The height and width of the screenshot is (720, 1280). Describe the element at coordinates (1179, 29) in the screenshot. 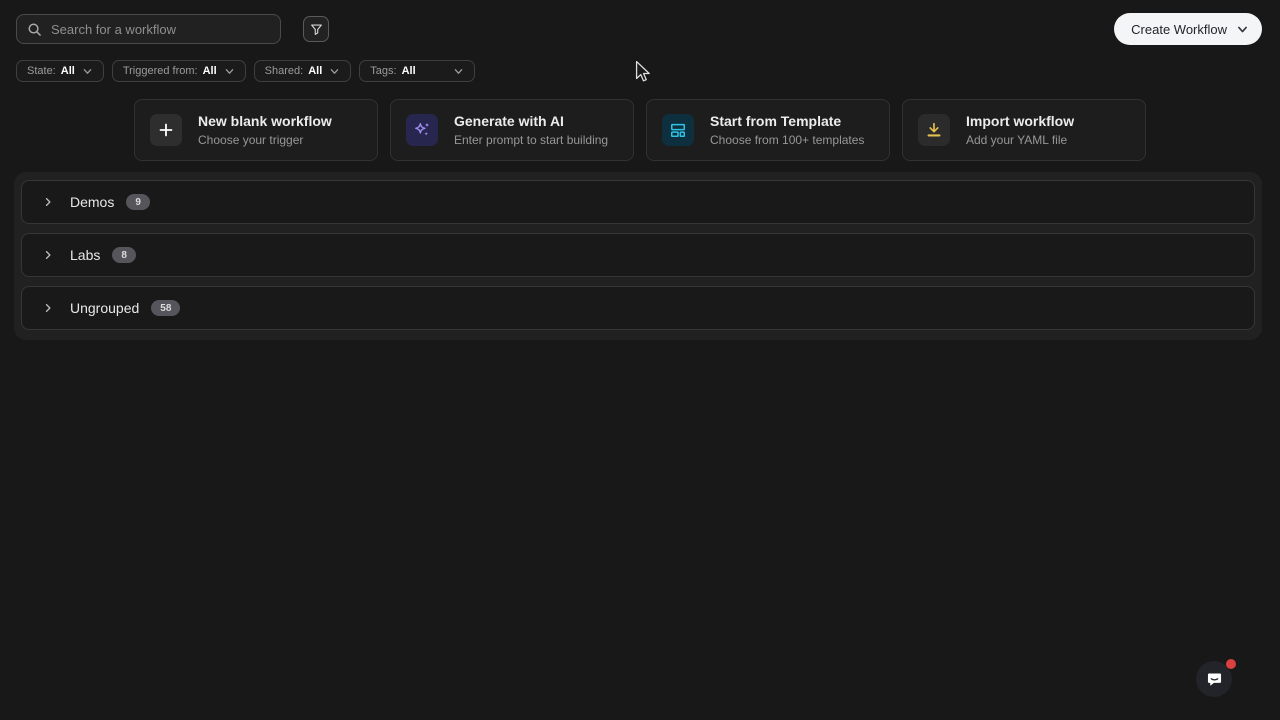

I see `create-workflow-label: Create Workflow` at that location.